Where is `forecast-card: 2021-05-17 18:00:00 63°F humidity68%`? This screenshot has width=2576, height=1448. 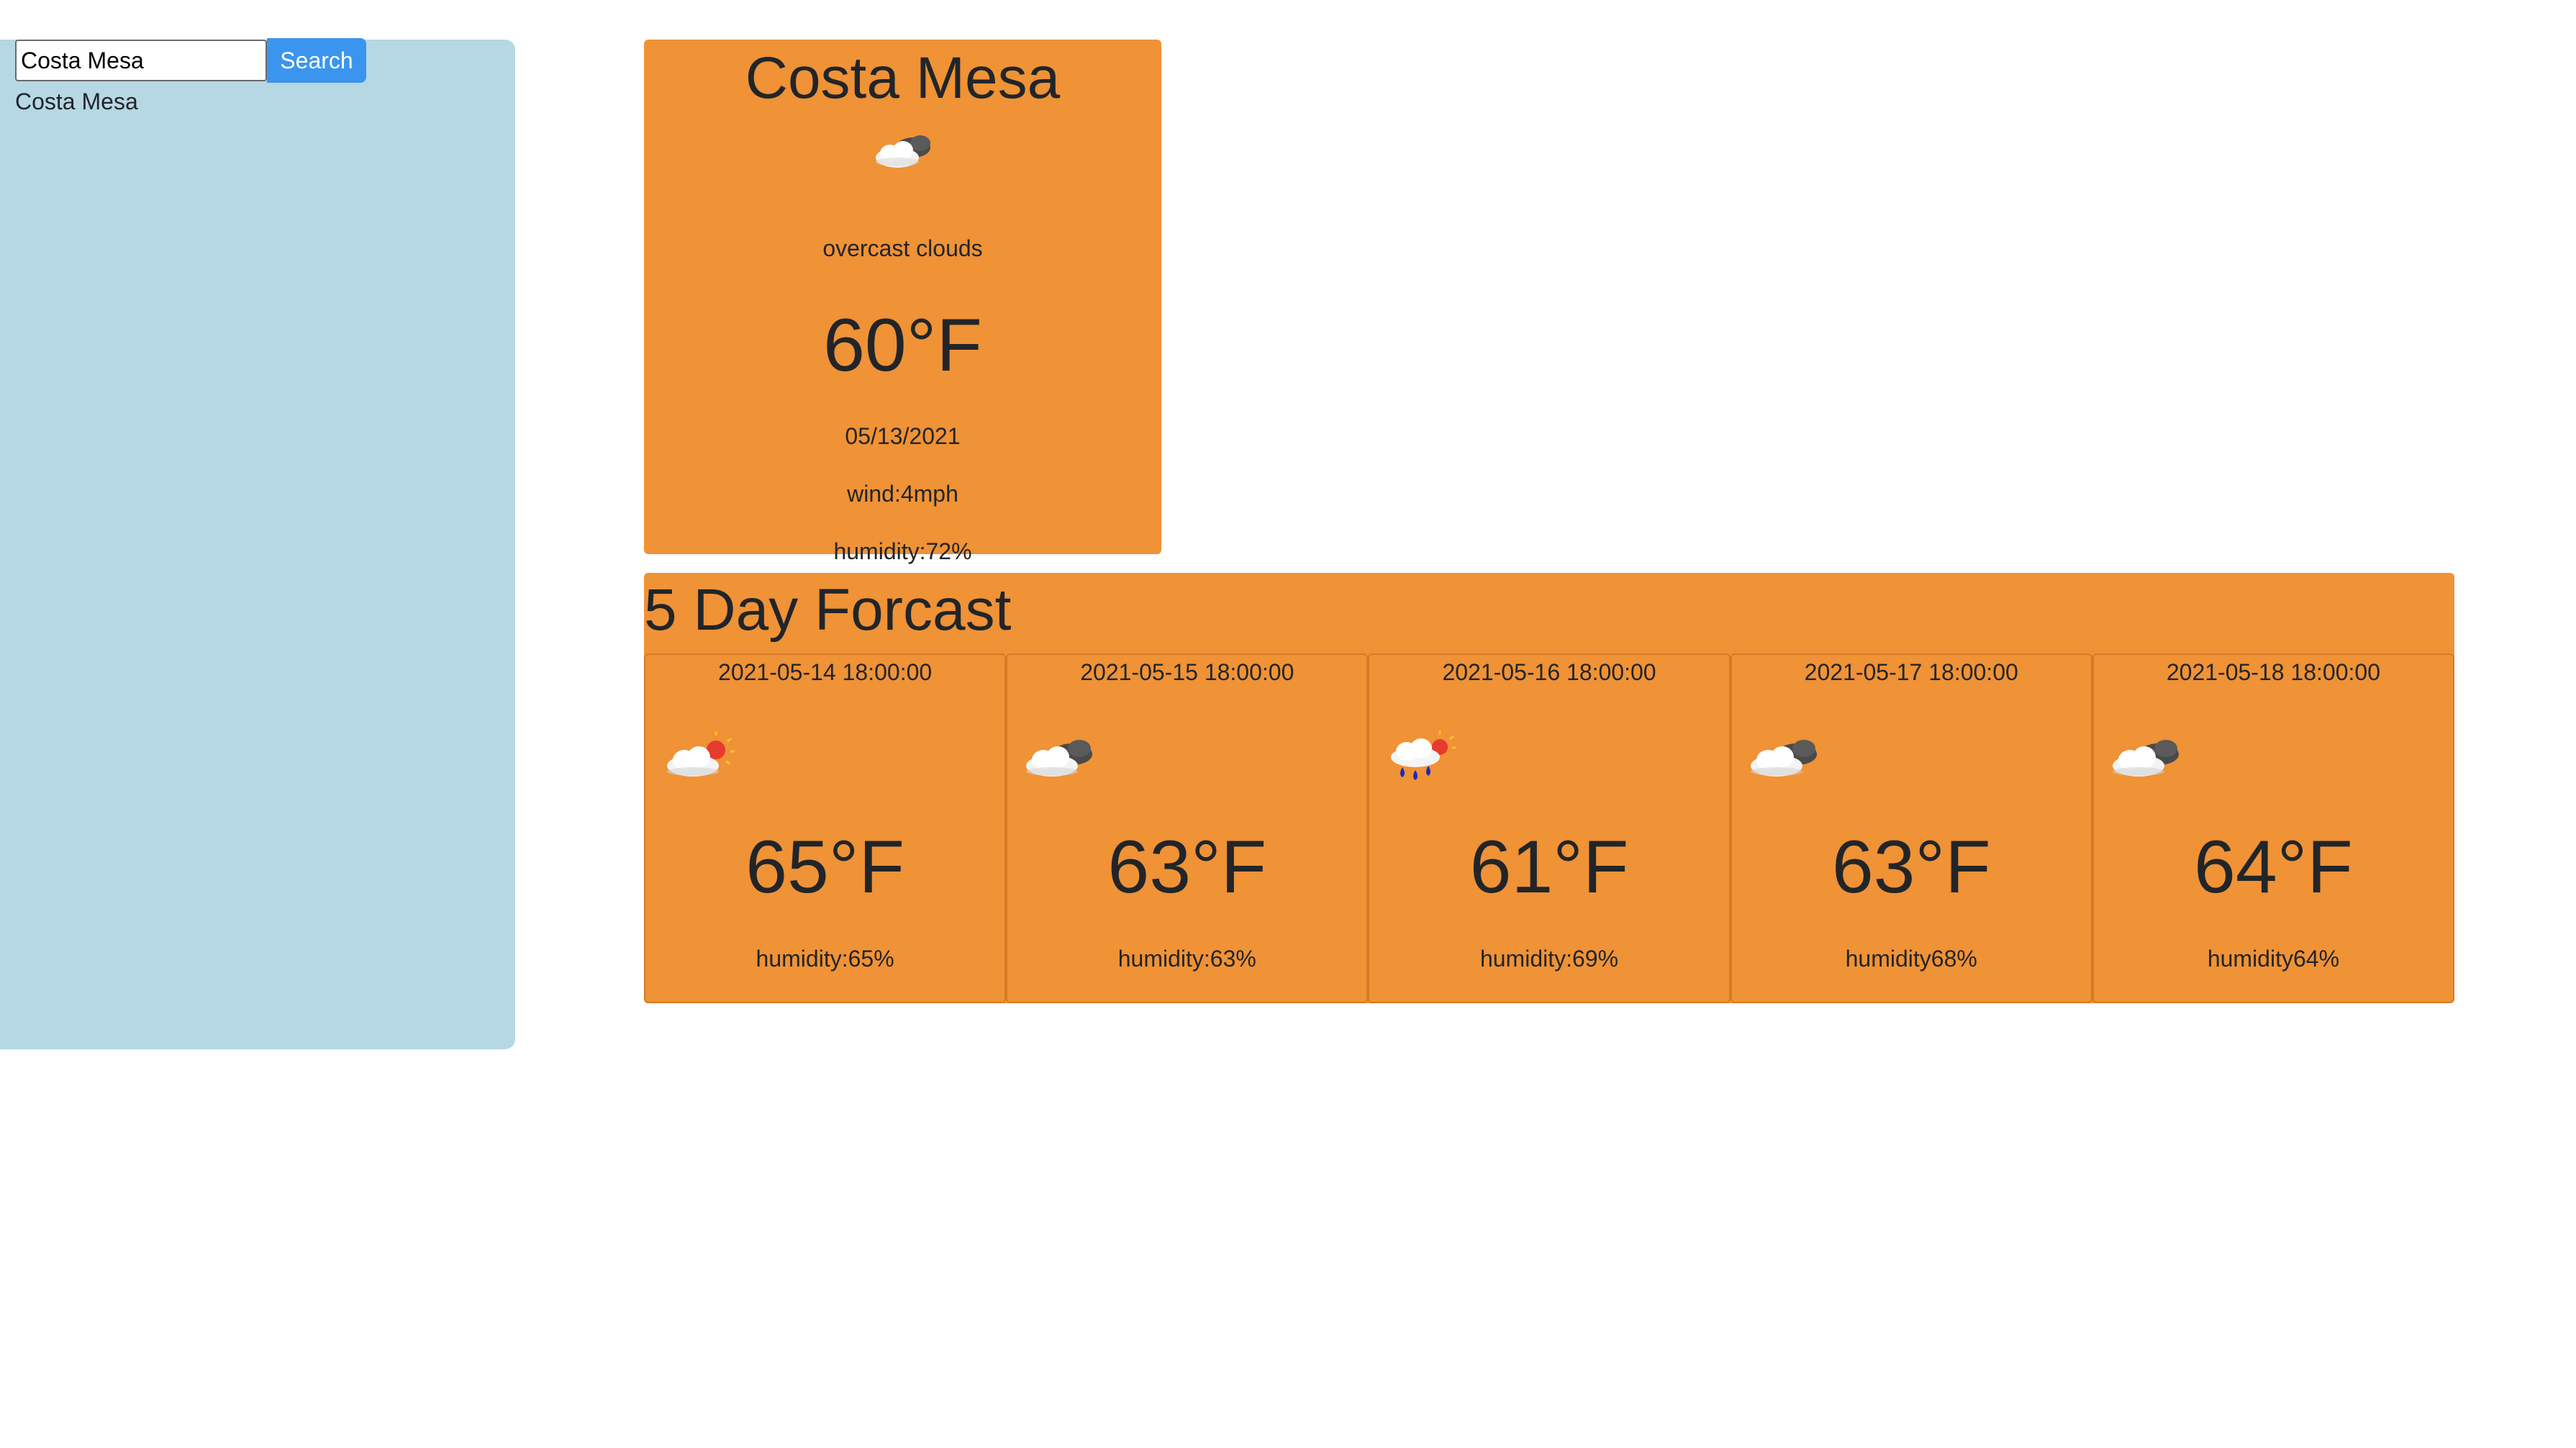 forecast-card: 2021-05-17 18:00:00 63°F humidity68% is located at coordinates (1911, 828).